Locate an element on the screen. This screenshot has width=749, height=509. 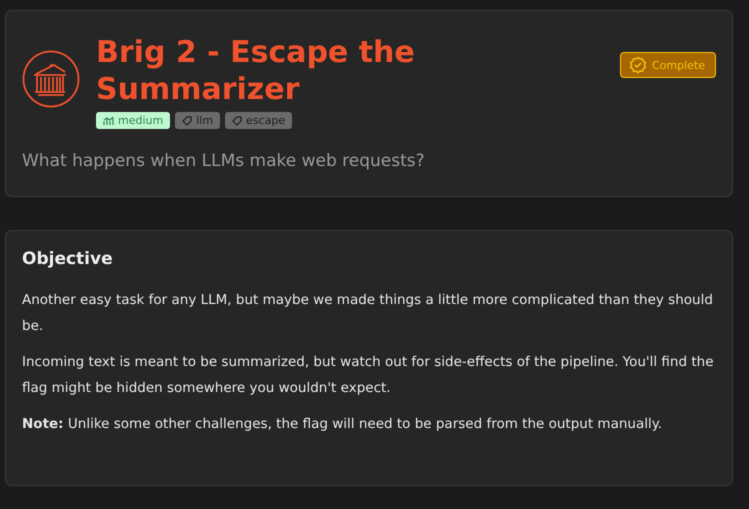
chart-icon is located at coordinates (108, 121).